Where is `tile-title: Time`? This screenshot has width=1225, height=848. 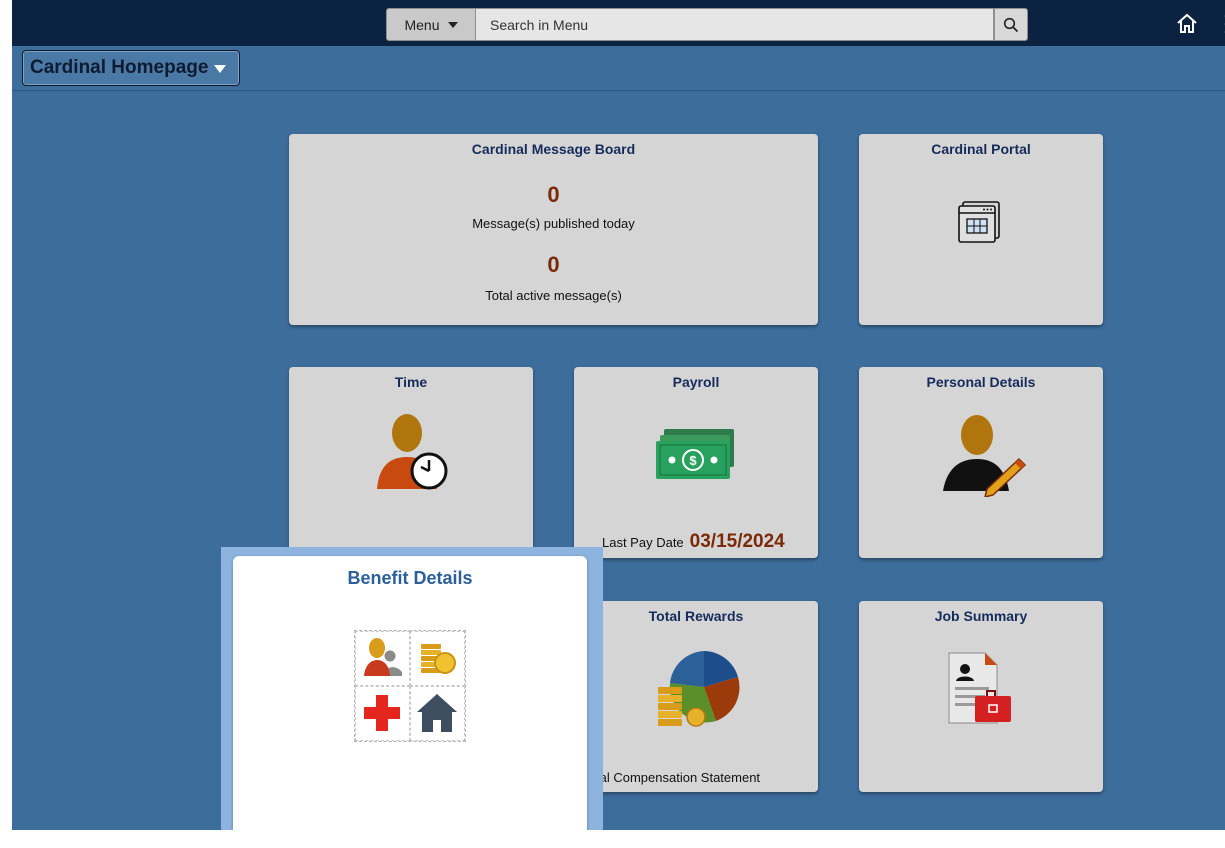 tile-title: Time is located at coordinates (411, 382).